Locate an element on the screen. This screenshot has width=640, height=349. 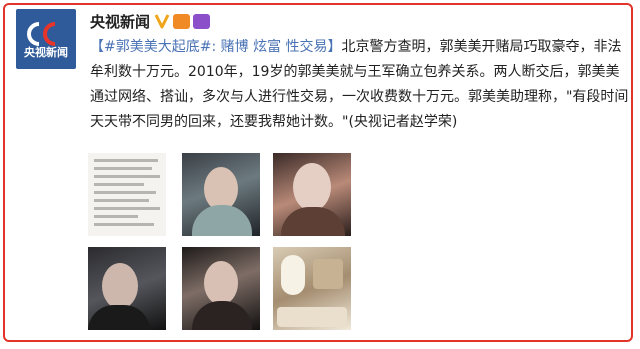
member-badge-icon is located at coordinates (182, 21).